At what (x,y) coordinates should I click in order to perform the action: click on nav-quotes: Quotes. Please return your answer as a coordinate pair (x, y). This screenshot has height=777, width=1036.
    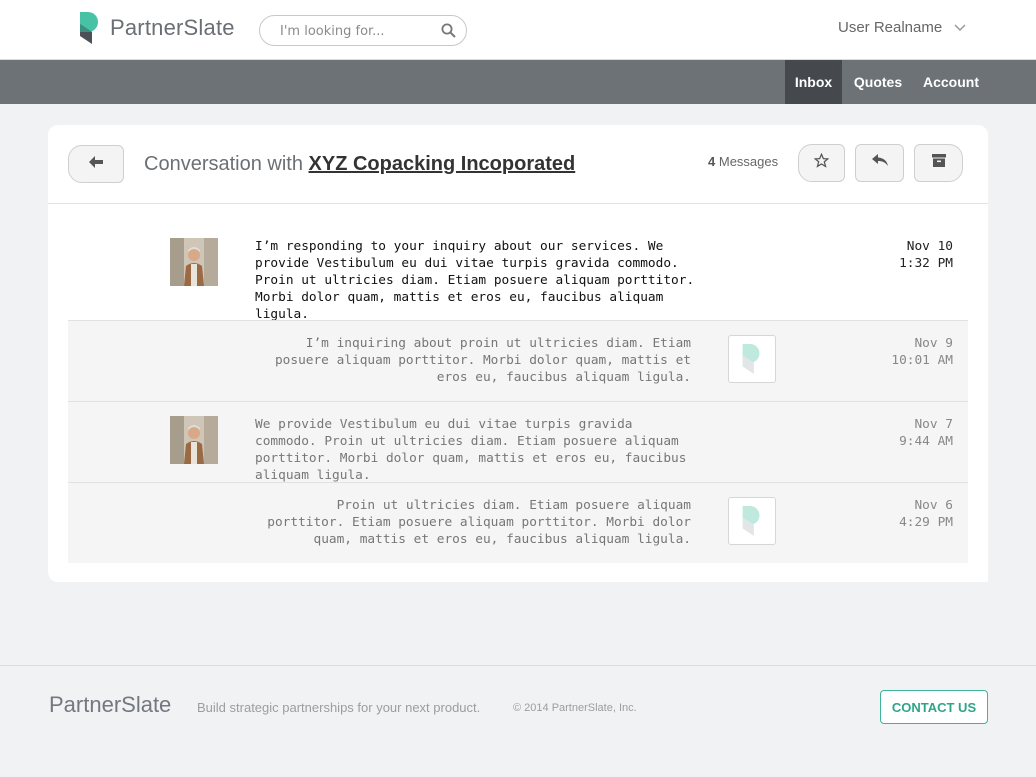
    Looking at the image, I should click on (878, 82).